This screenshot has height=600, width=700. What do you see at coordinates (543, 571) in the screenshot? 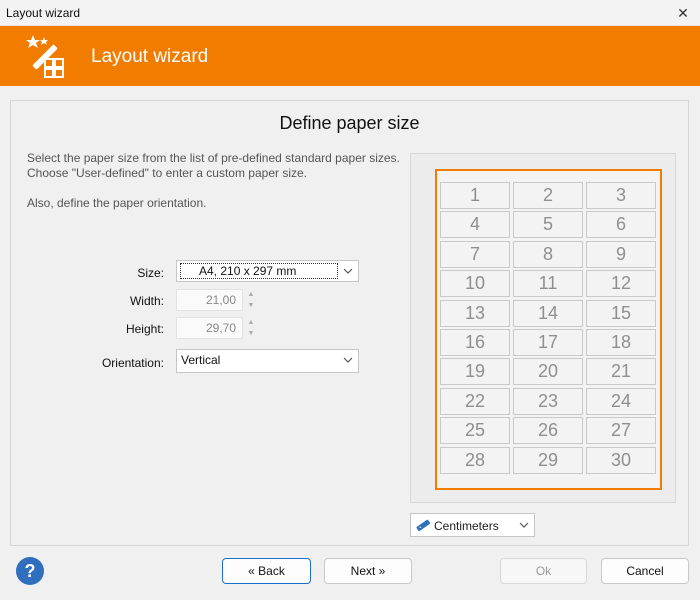
I see `ok-button: Ok` at bounding box center [543, 571].